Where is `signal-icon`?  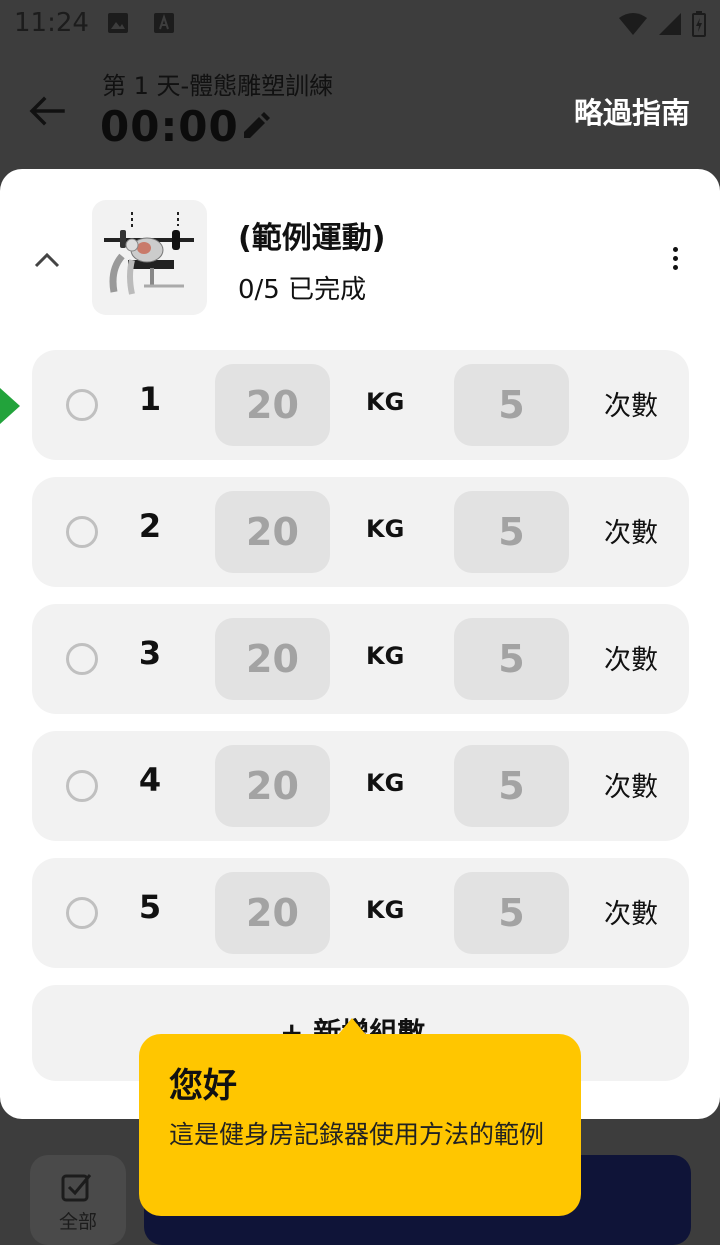
signal-icon is located at coordinates (670, 24).